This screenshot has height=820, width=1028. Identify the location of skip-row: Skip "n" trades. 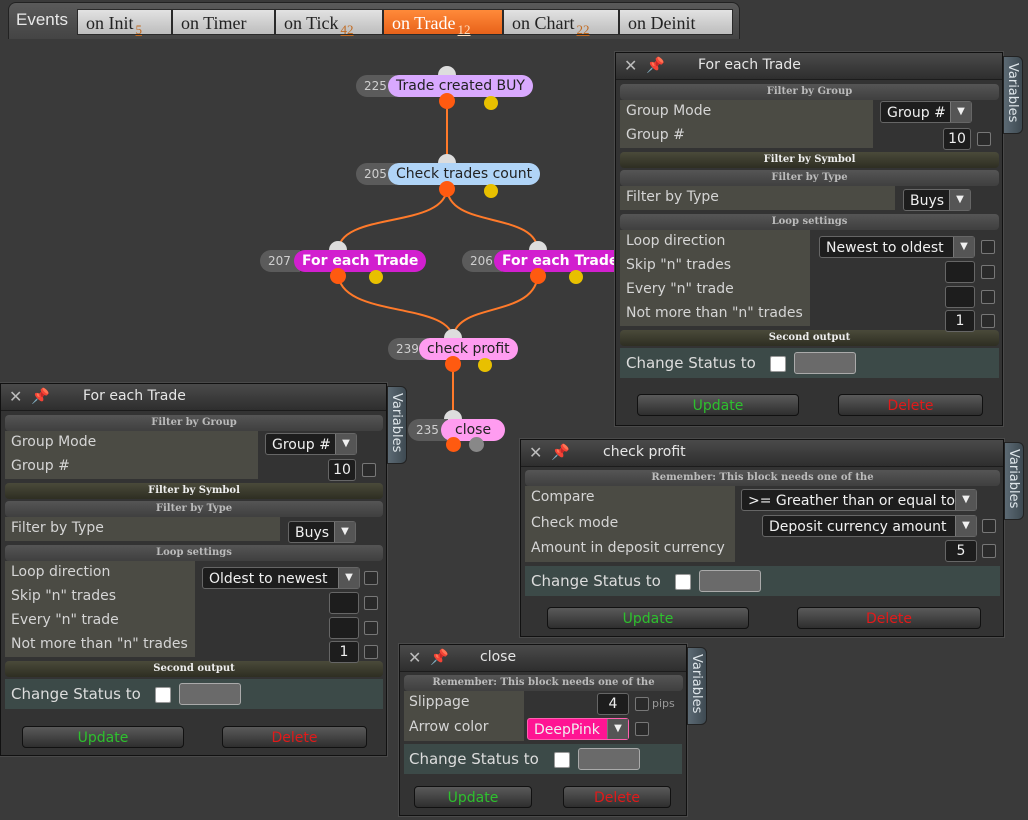
(715, 266).